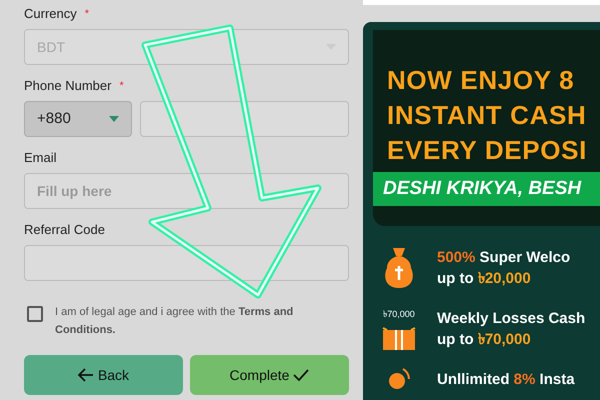 The image size is (600, 400). Describe the element at coordinates (506, 380) in the screenshot. I see `promo-text: Unllimited 8% Insta` at that location.